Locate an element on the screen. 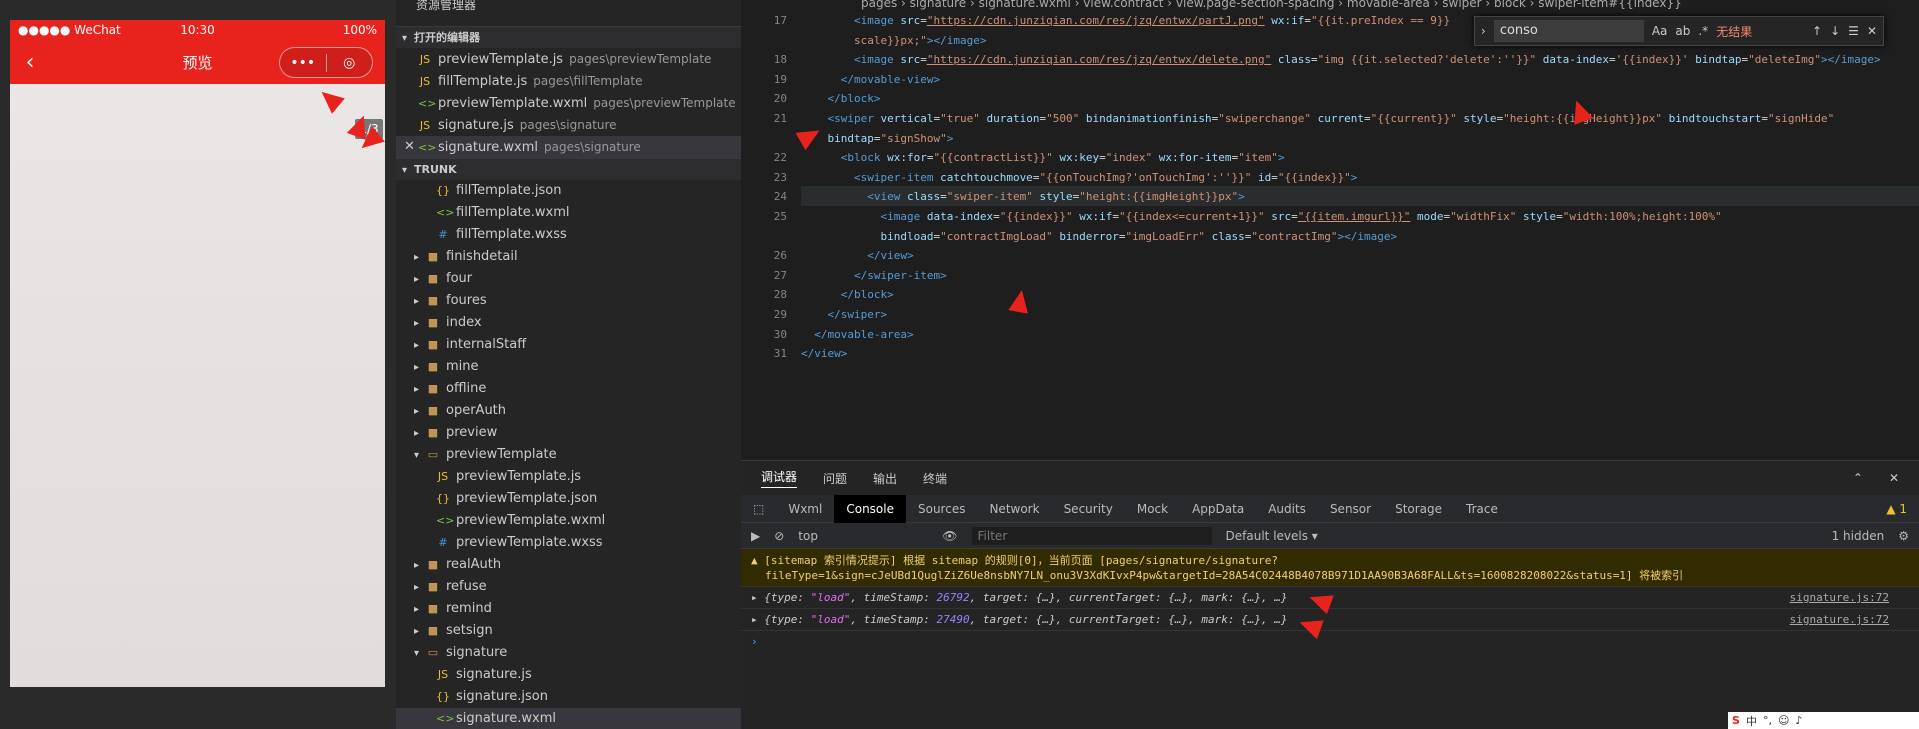 The height and width of the screenshot is (729, 1919). eye-icon: 👁 is located at coordinates (949, 536).